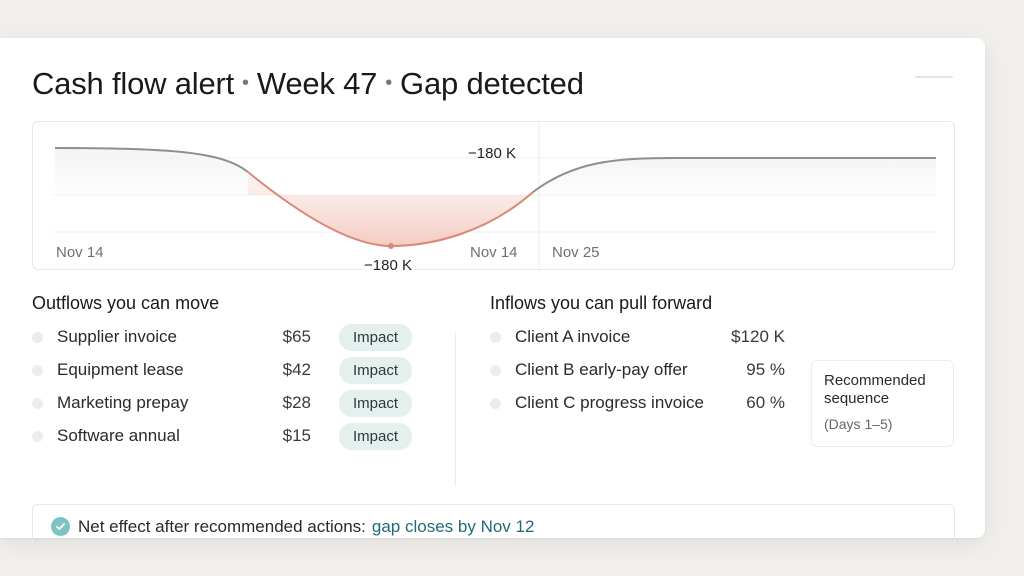  I want to click on outflow-row: Marketing prepay $28 Impact, so click(222, 403).